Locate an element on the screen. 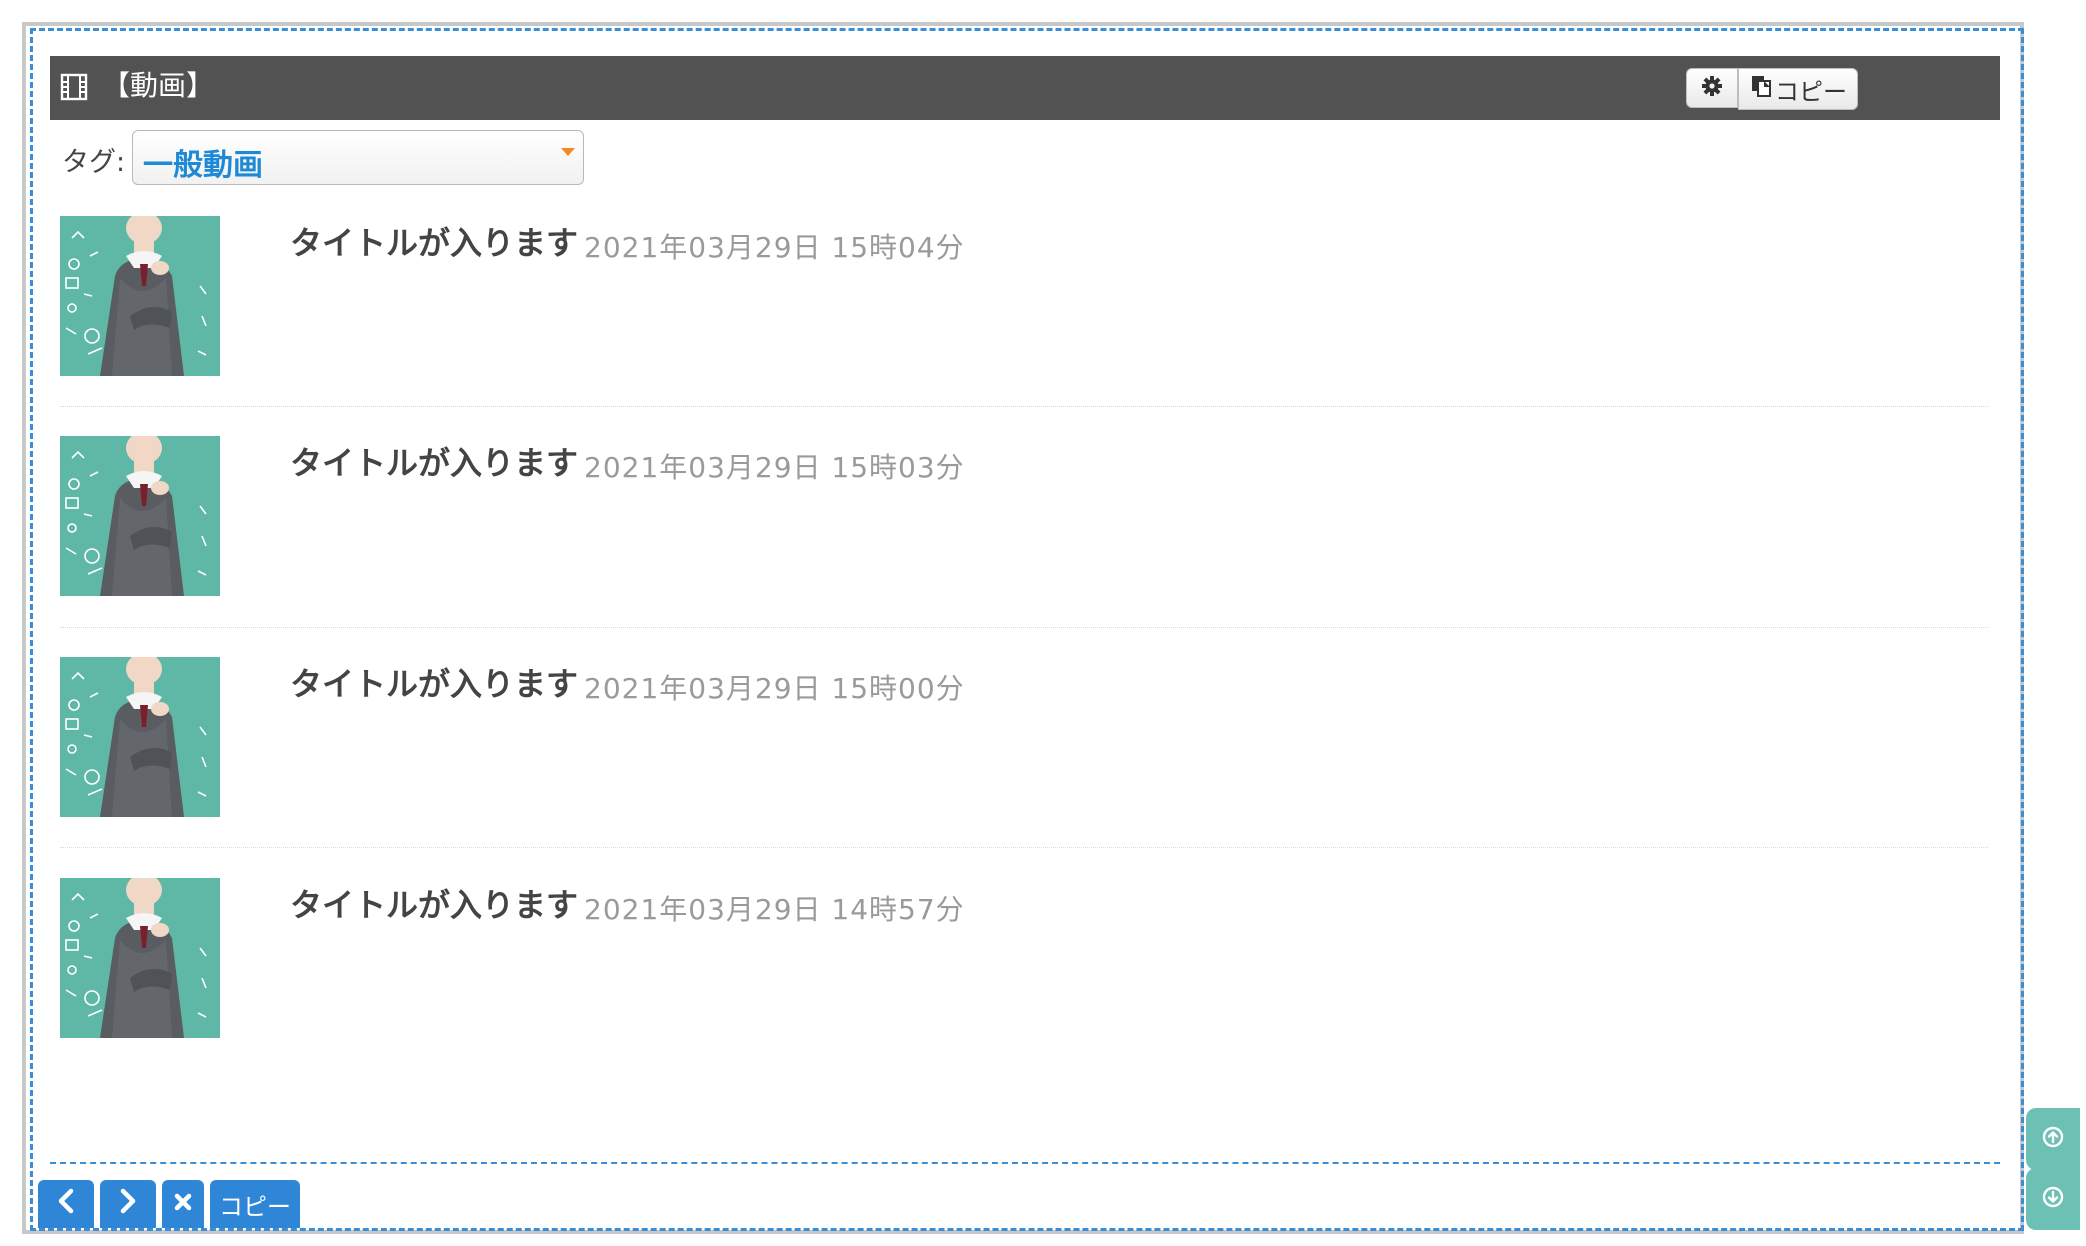 The height and width of the screenshot is (1246, 2086). copy-block-label: コピー is located at coordinates (1811, 91).